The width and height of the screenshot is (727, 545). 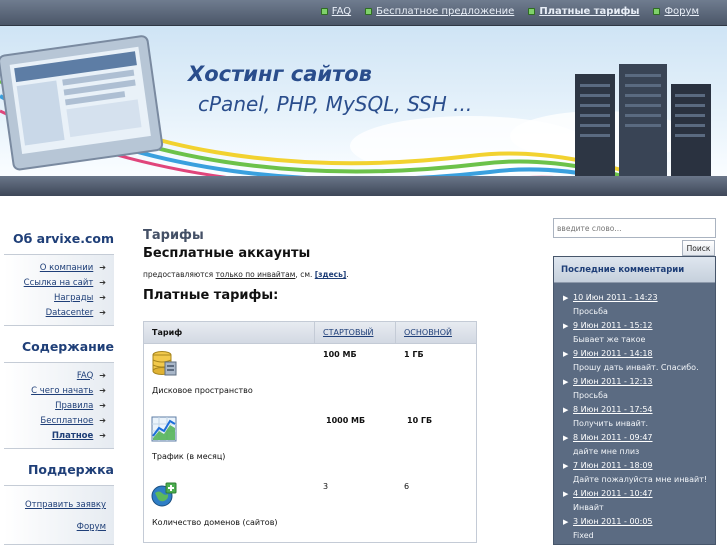 What do you see at coordinates (698, 248) in the screenshot?
I see `search-button: Поиск` at bounding box center [698, 248].